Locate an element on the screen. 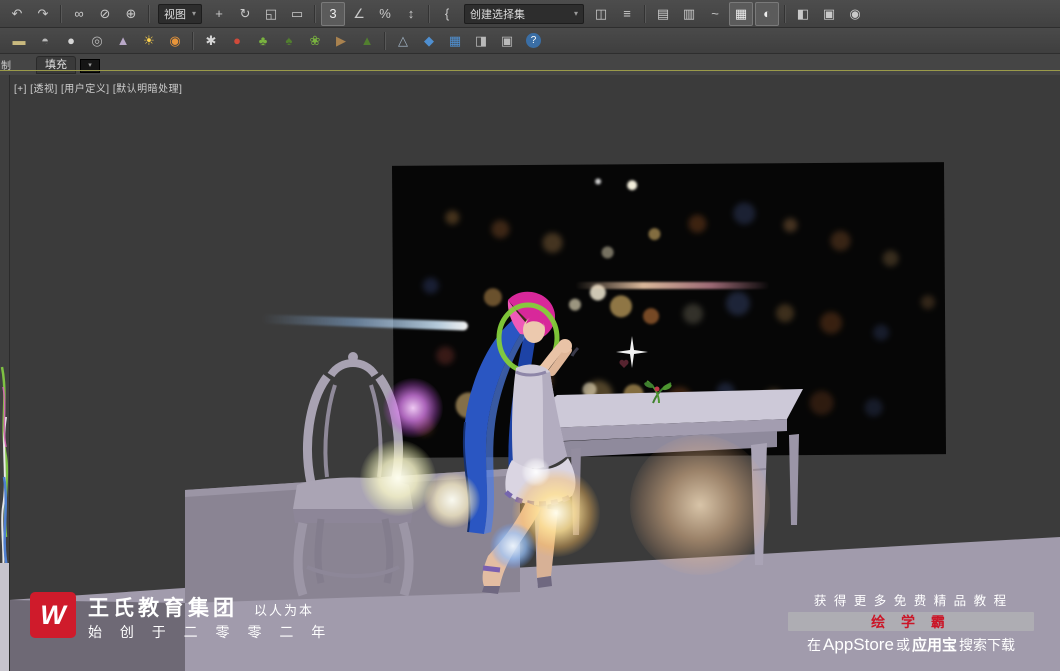 The width and height of the screenshot is (1060, 671). promo-app-badge: 绘 学 霸 is located at coordinates (911, 621).